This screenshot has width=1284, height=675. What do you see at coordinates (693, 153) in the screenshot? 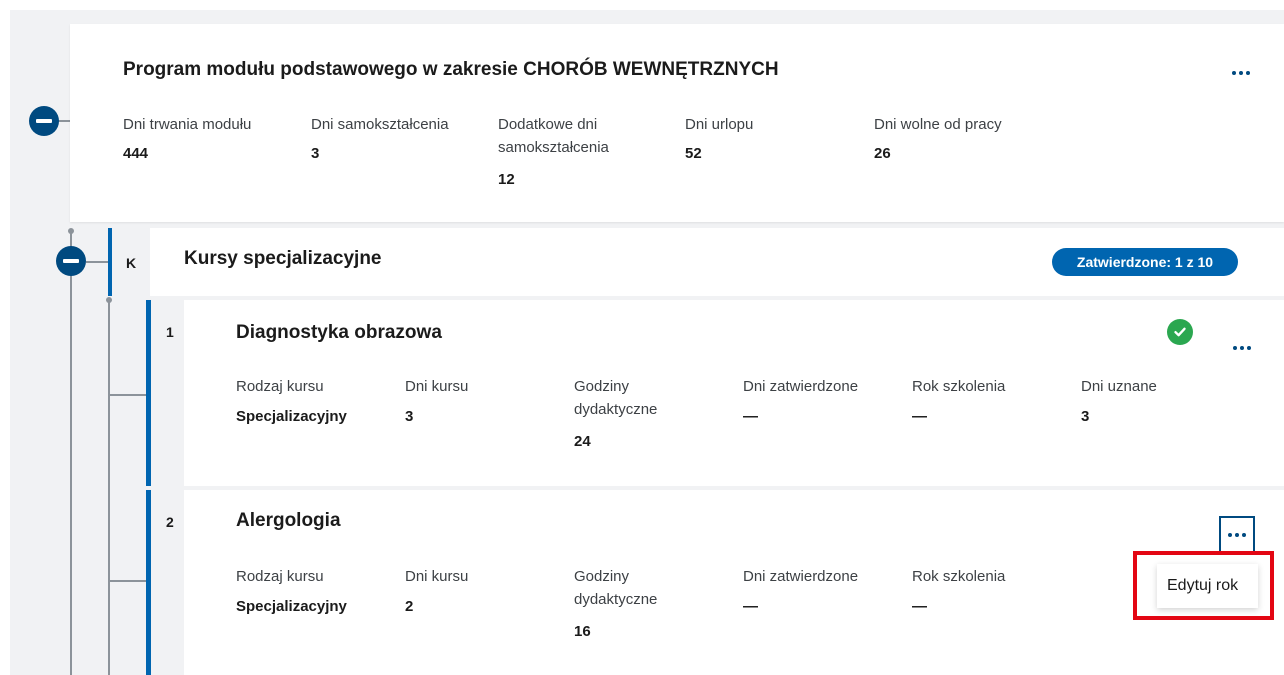
I see `stat-value: 52` at bounding box center [693, 153].